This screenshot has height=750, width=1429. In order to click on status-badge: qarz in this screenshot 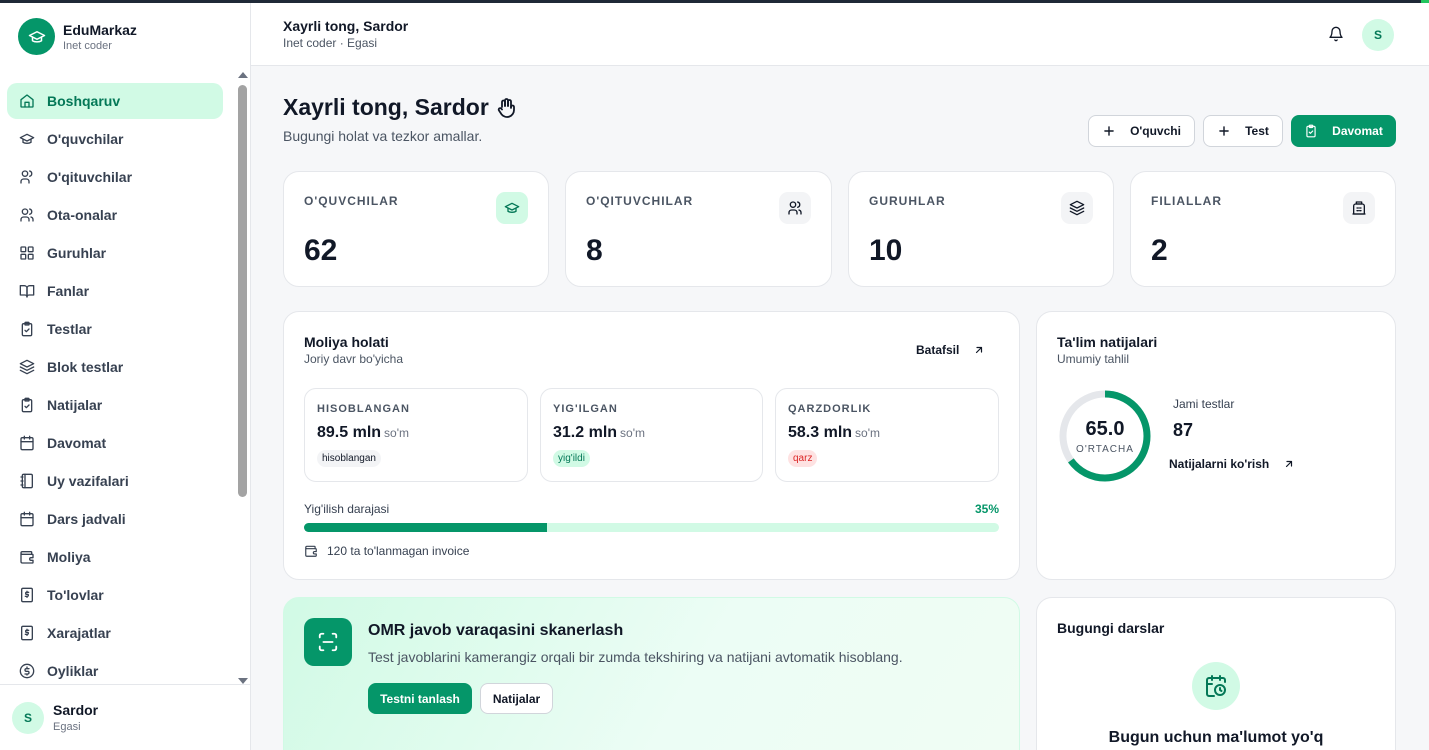, I will do `click(803, 458)`.